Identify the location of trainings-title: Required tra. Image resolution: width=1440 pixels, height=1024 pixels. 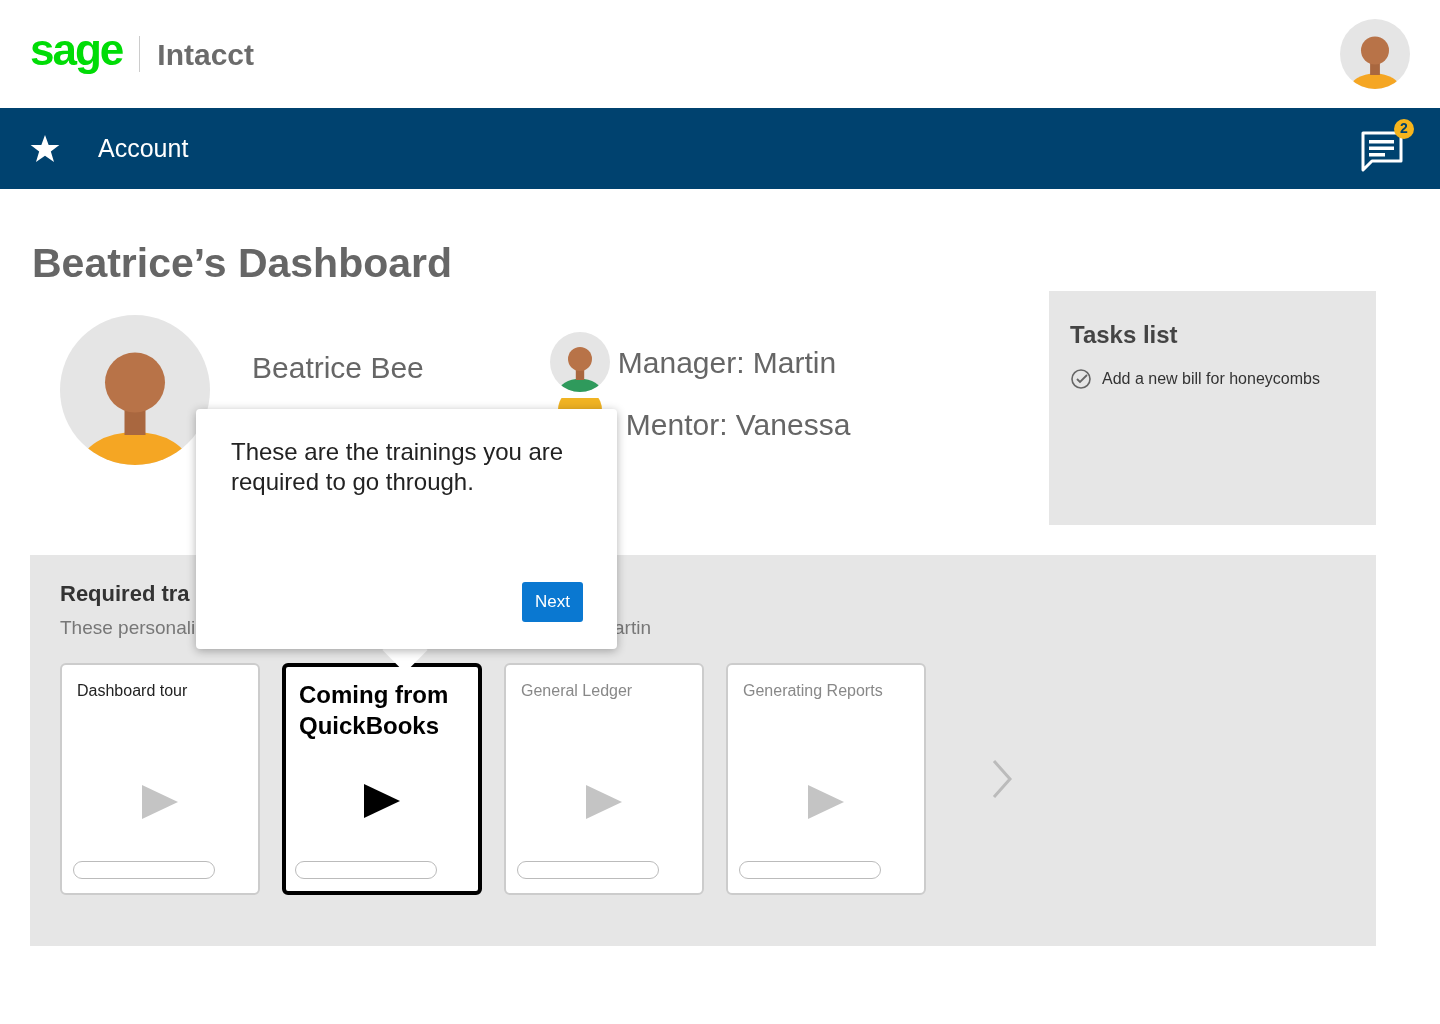
(125, 594).